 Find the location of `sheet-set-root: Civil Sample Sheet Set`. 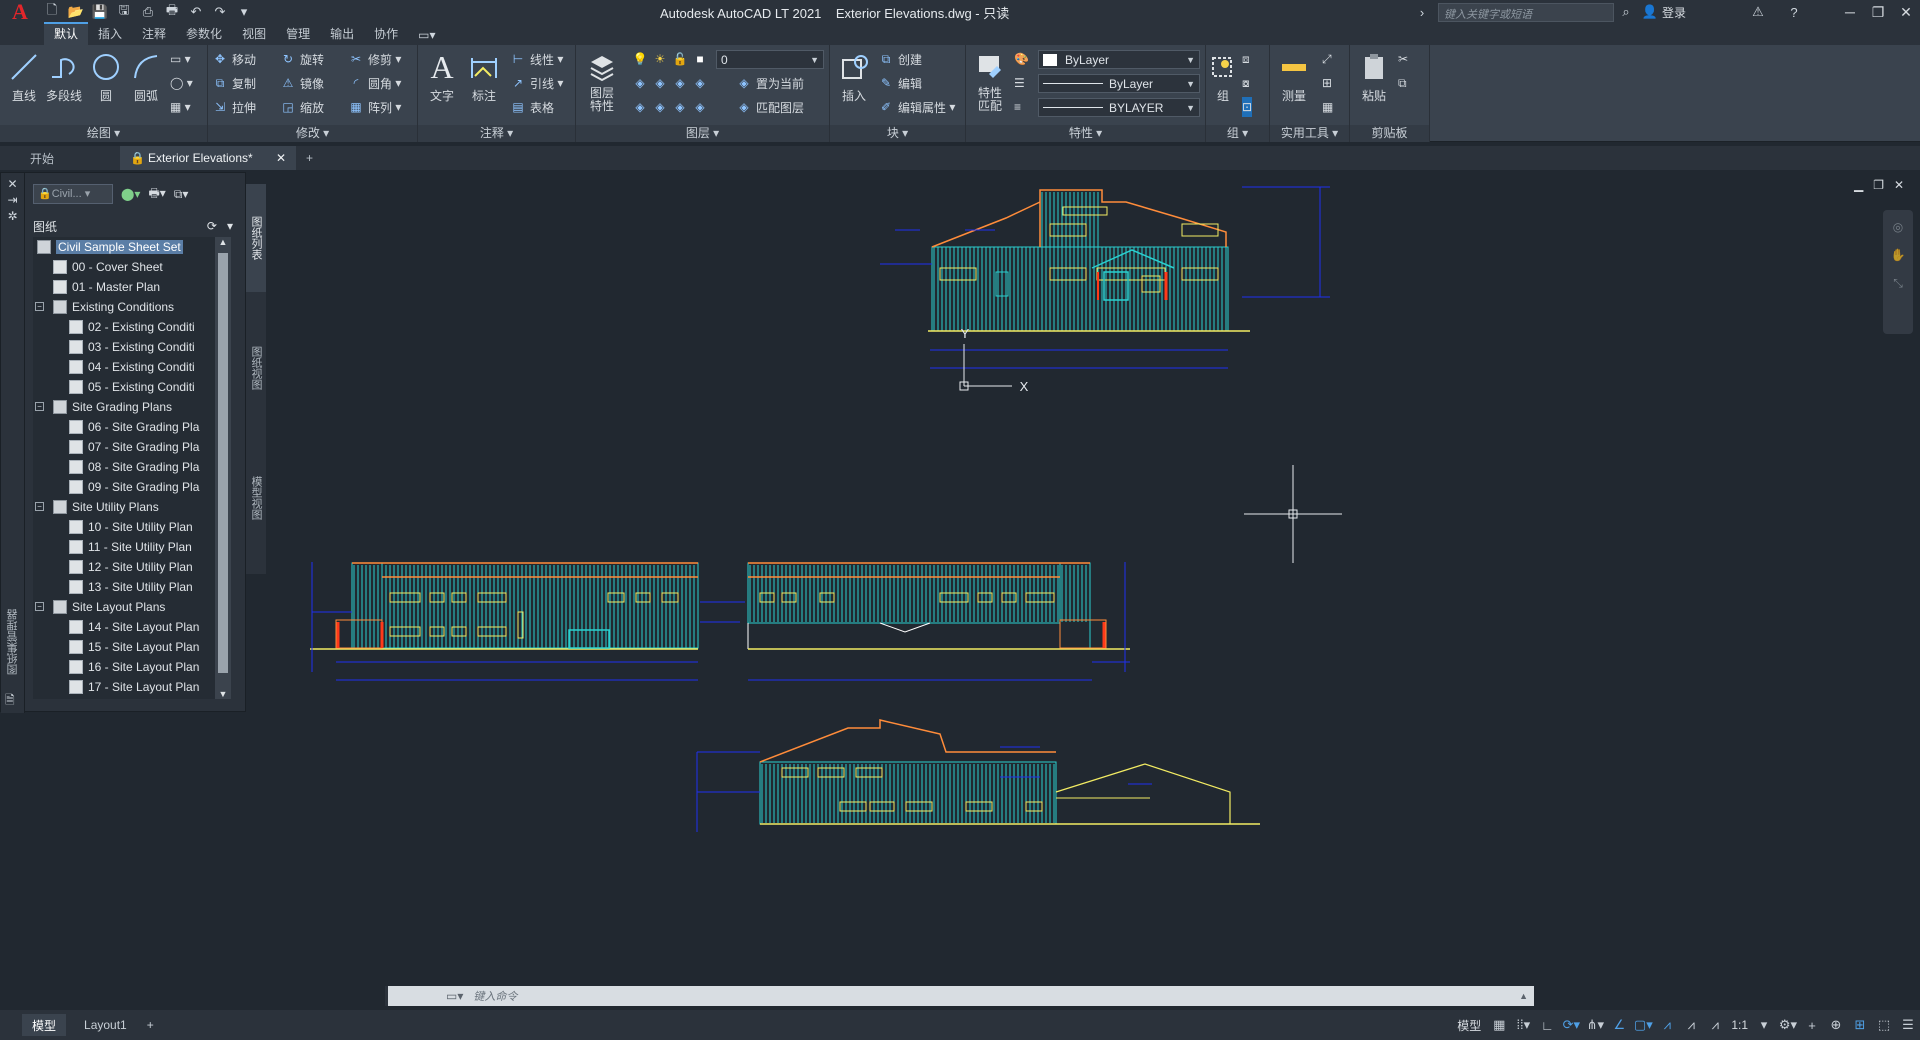

sheet-set-root: Civil Sample Sheet Set is located at coordinates (110, 247).